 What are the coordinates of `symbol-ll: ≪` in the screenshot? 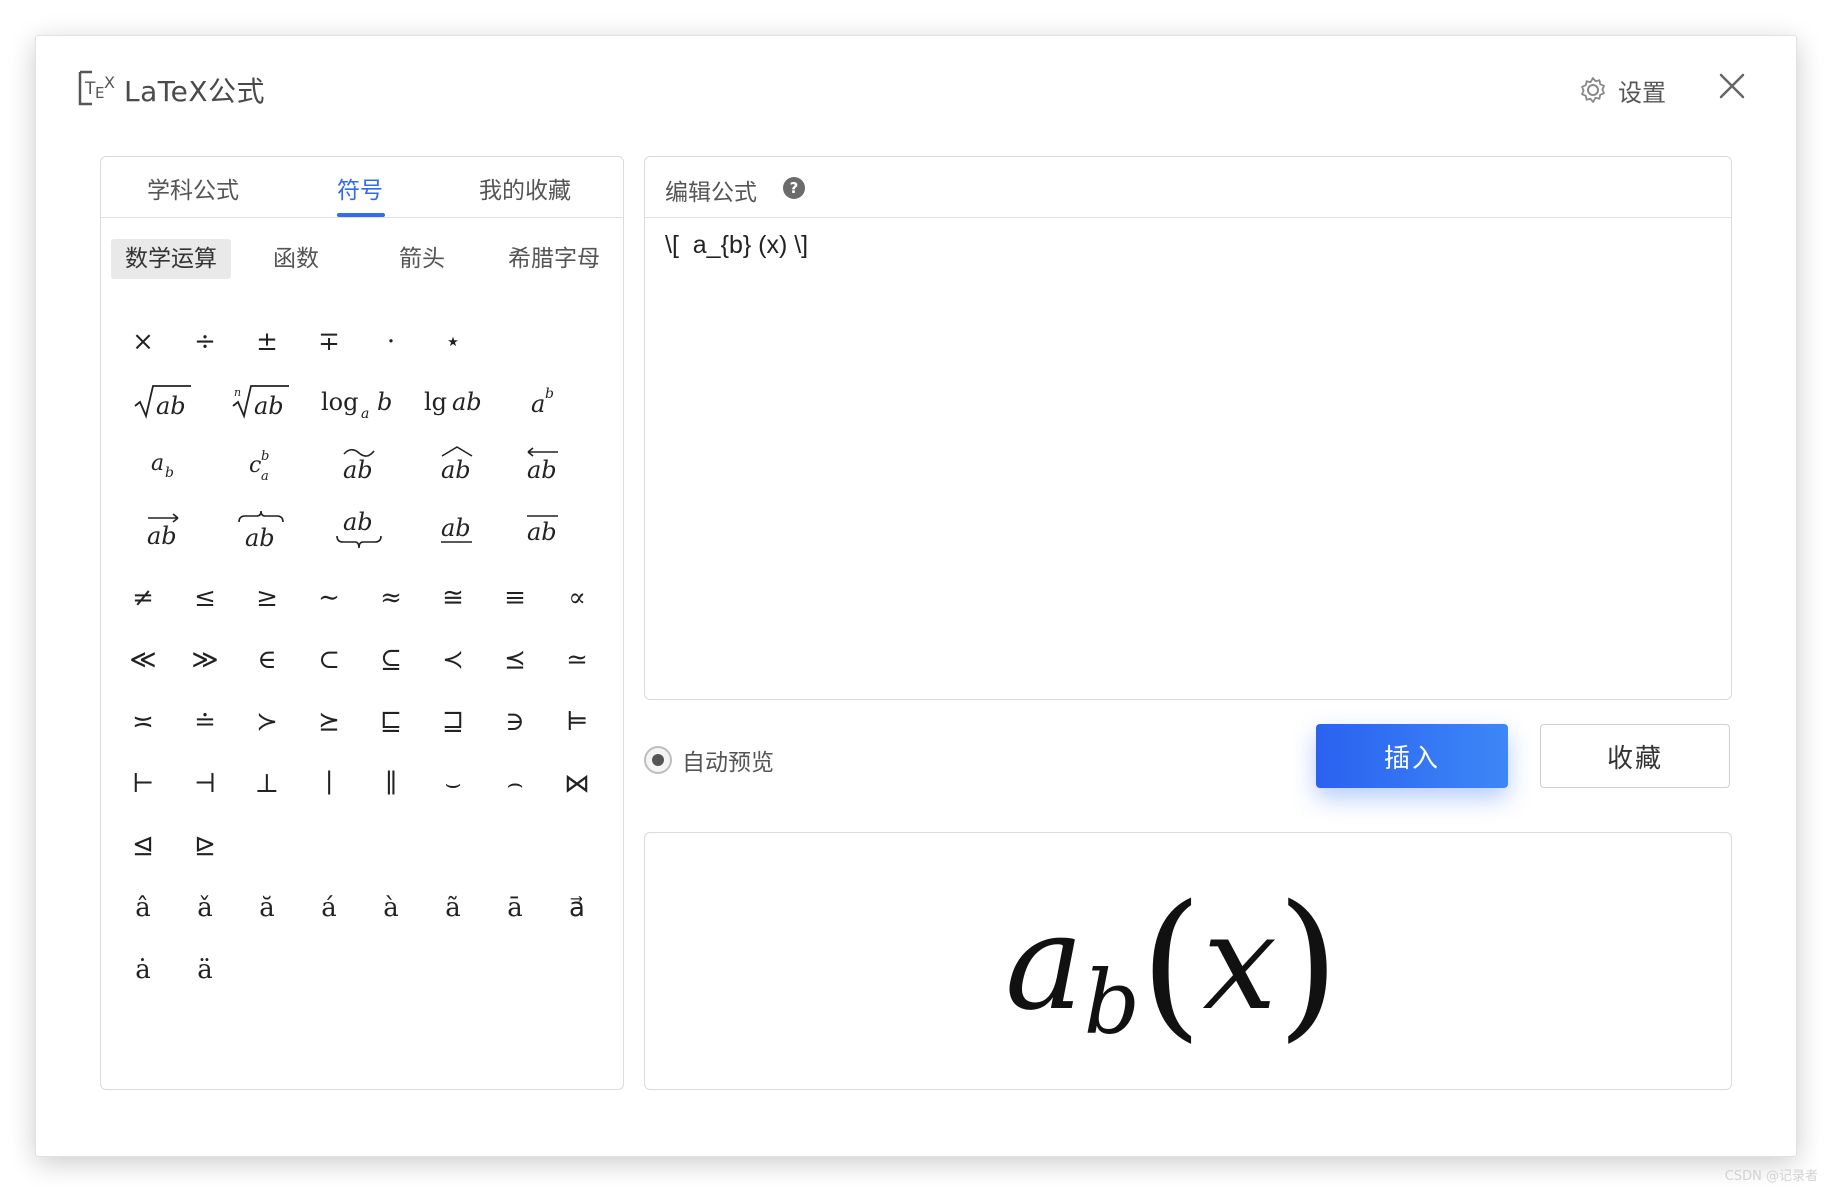 It's located at (143, 660).